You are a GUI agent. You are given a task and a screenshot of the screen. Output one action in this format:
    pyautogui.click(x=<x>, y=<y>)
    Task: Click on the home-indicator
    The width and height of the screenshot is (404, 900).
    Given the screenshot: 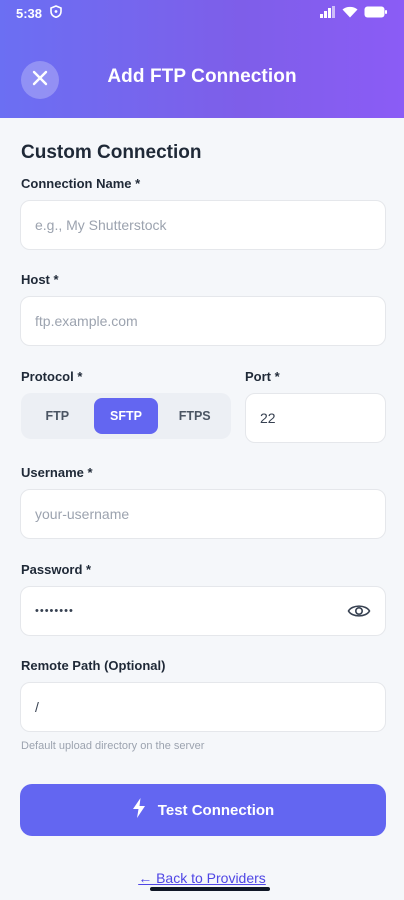 What is the action you would take?
    pyautogui.click(x=210, y=889)
    